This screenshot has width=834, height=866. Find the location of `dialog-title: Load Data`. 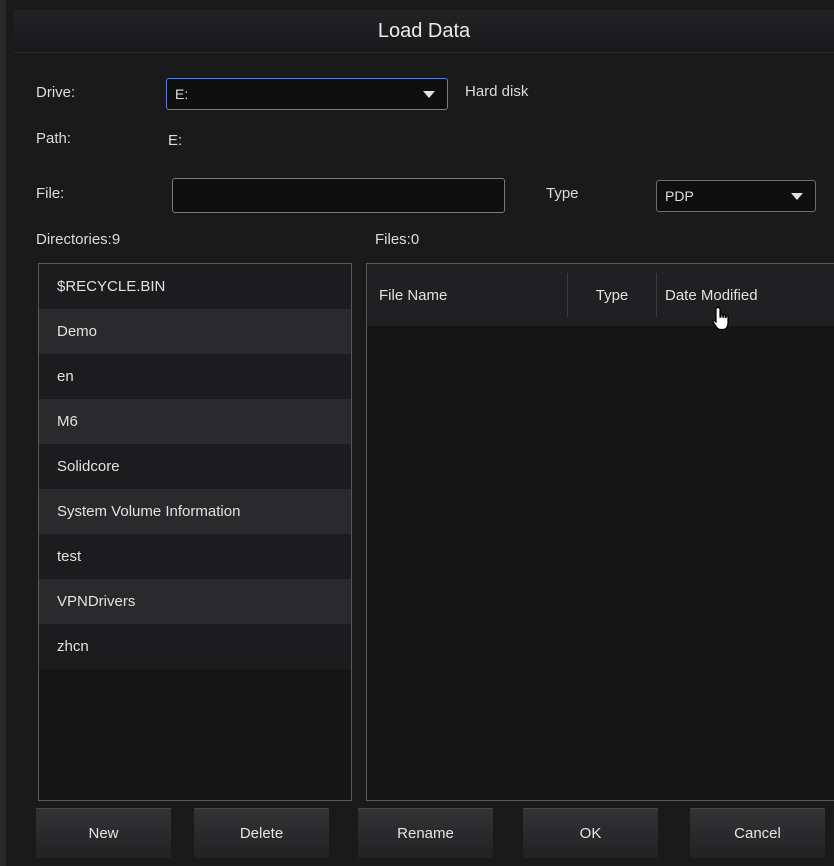

dialog-title: Load Data is located at coordinates (424, 30).